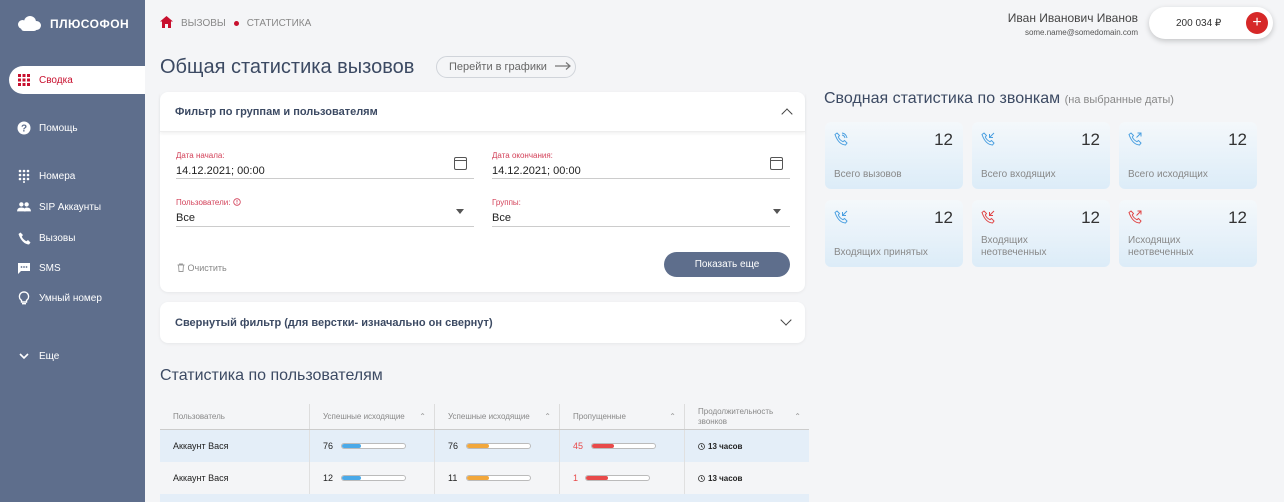 Image resolution: width=1284 pixels, height=502 pixels. I want to click on user-name: Иван Иванович Иванов, so click(1073, 18).